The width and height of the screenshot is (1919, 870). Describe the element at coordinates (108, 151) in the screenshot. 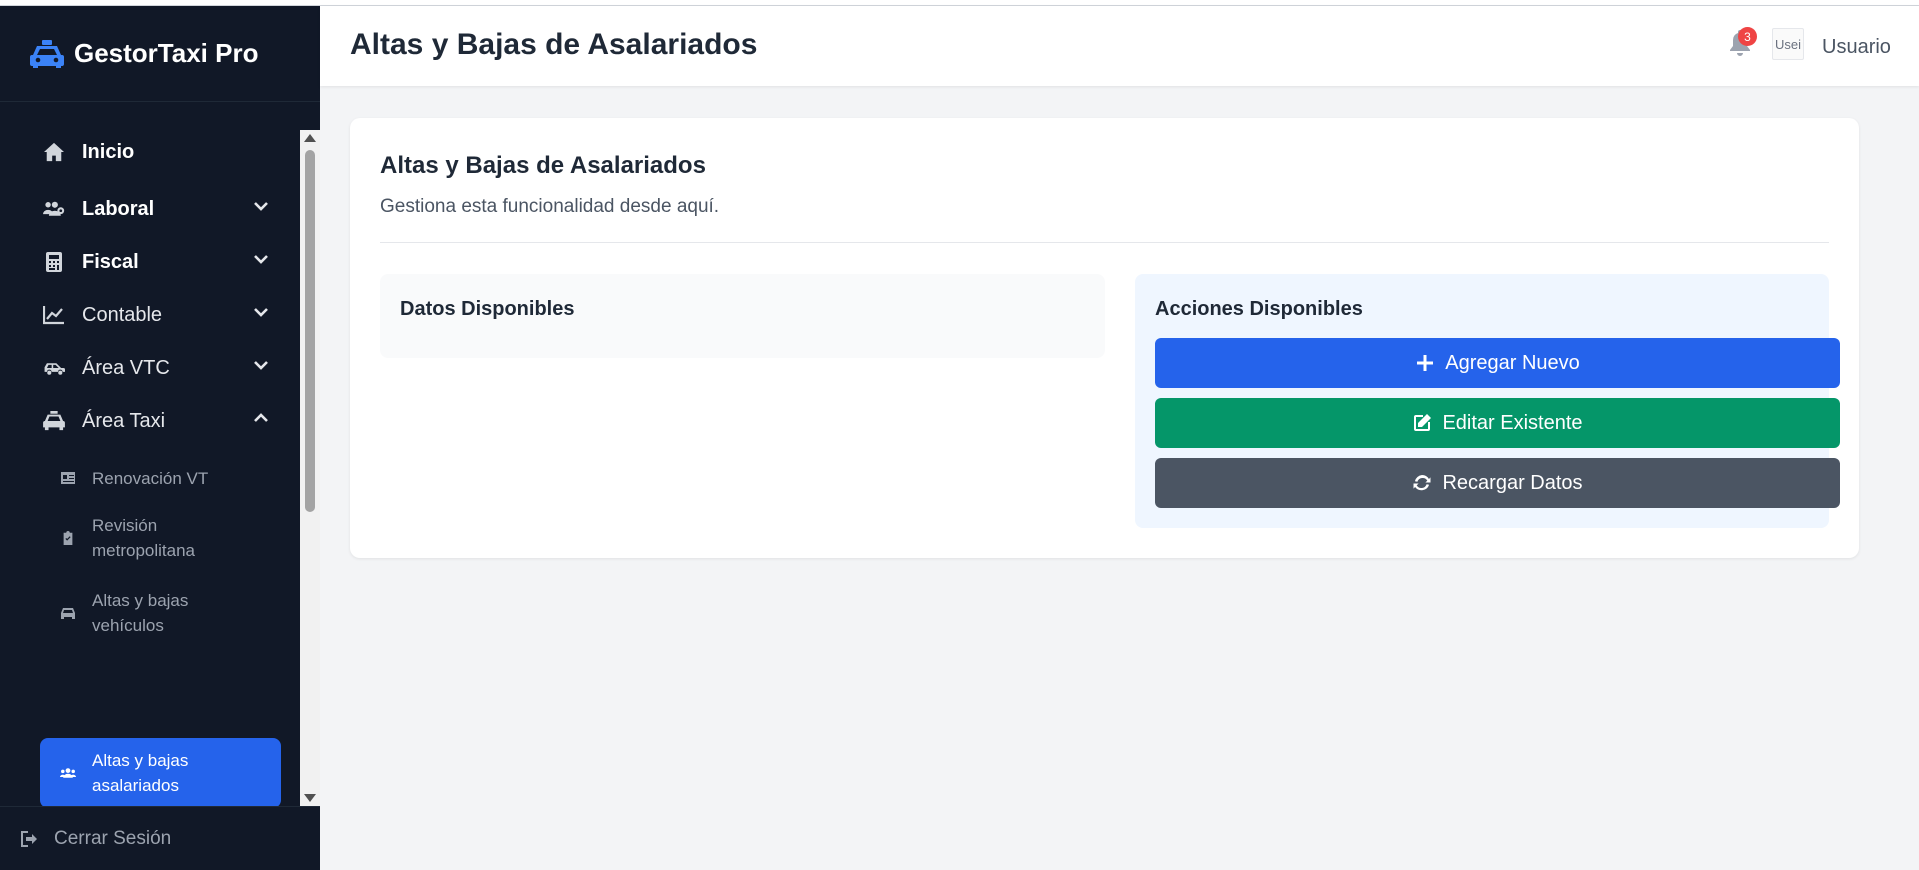

I see `sidebar-item-label: Inicio` at that location.